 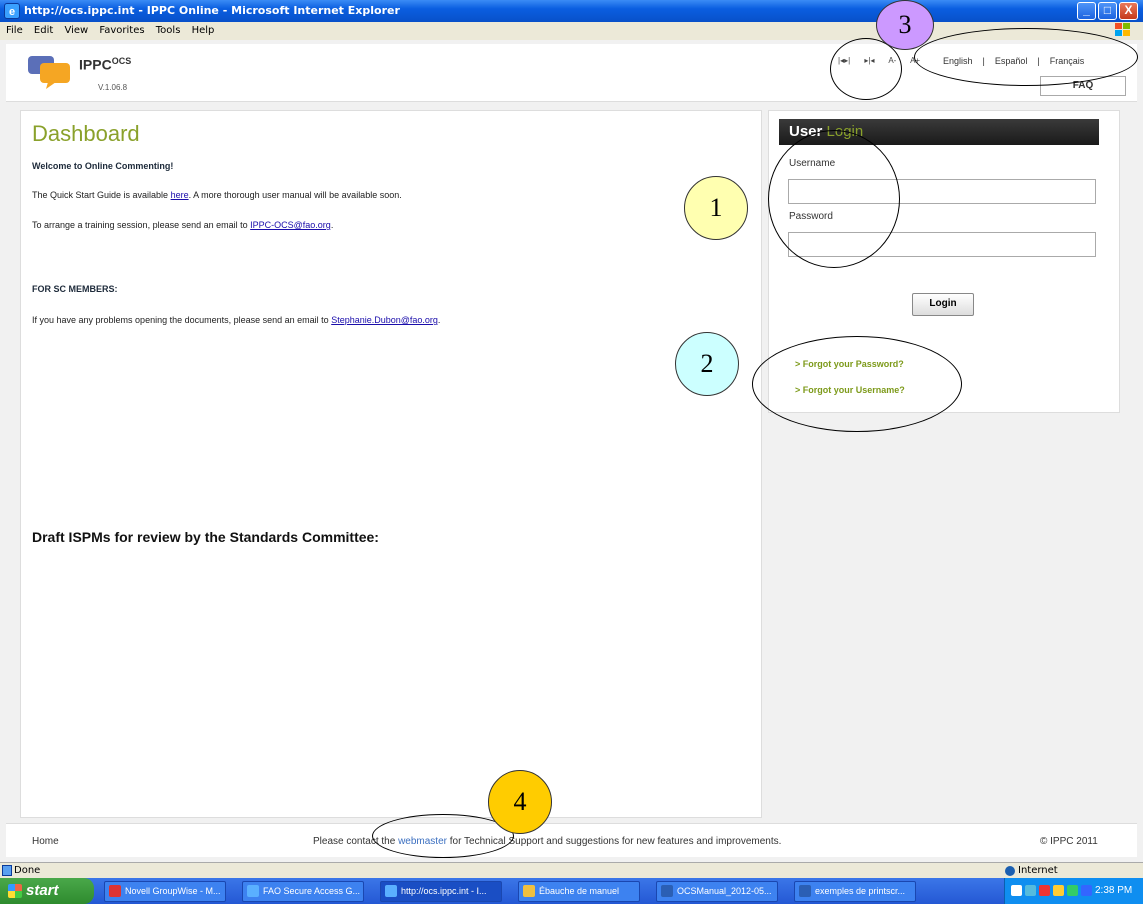 What do you see at coordinates (1030, 890) in the screenshot?
I see `network-tray-icon` at bounding box center [1030, 890].